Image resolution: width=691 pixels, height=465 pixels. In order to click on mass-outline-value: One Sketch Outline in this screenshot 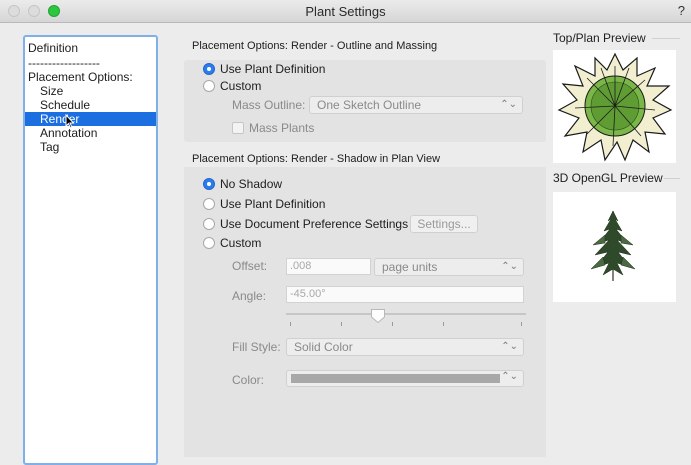, I will do `click(369, 105)`.